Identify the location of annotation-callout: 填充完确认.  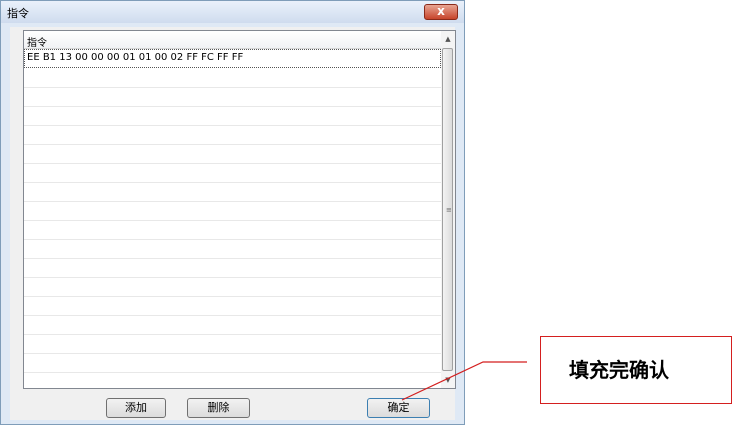
(636, 370).